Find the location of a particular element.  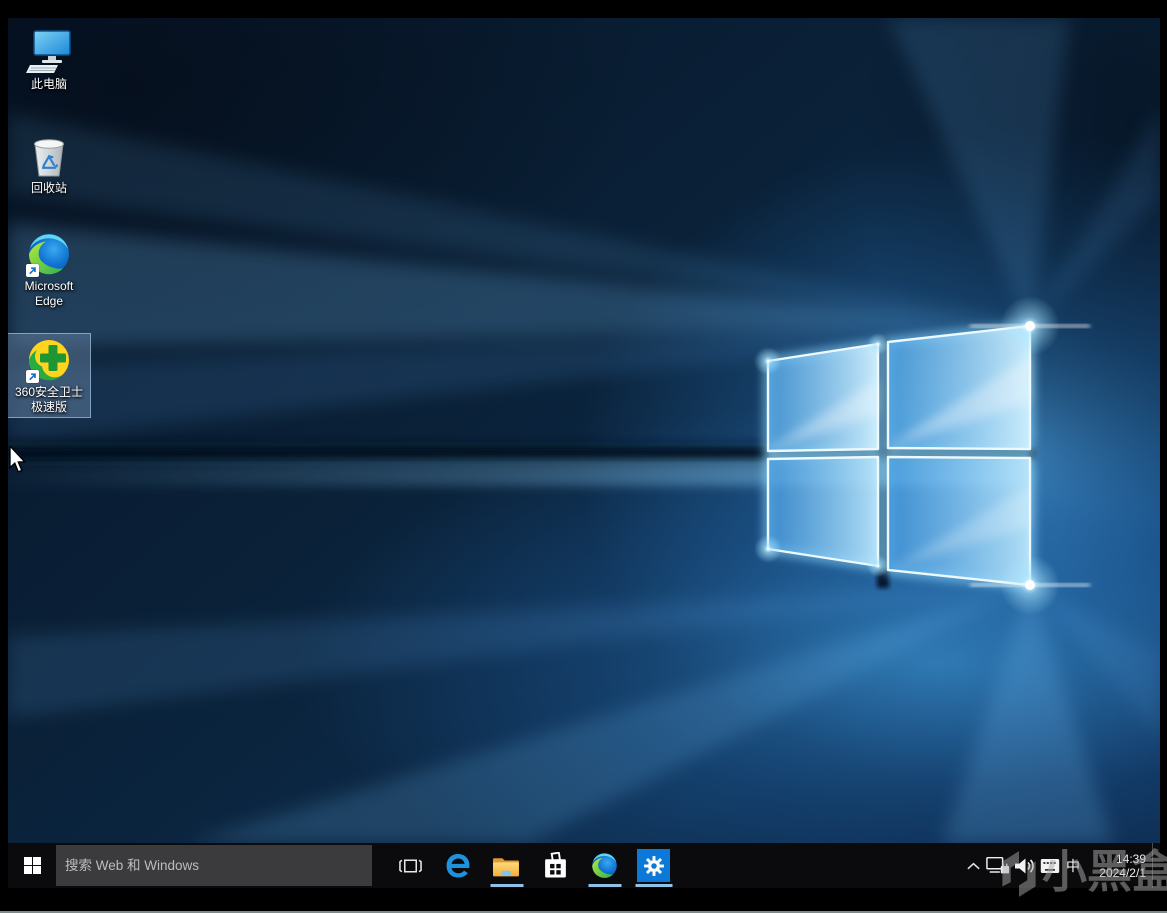

system-tray: 中 14:39 2024/2/1 is located at coordinates (1061, 865).